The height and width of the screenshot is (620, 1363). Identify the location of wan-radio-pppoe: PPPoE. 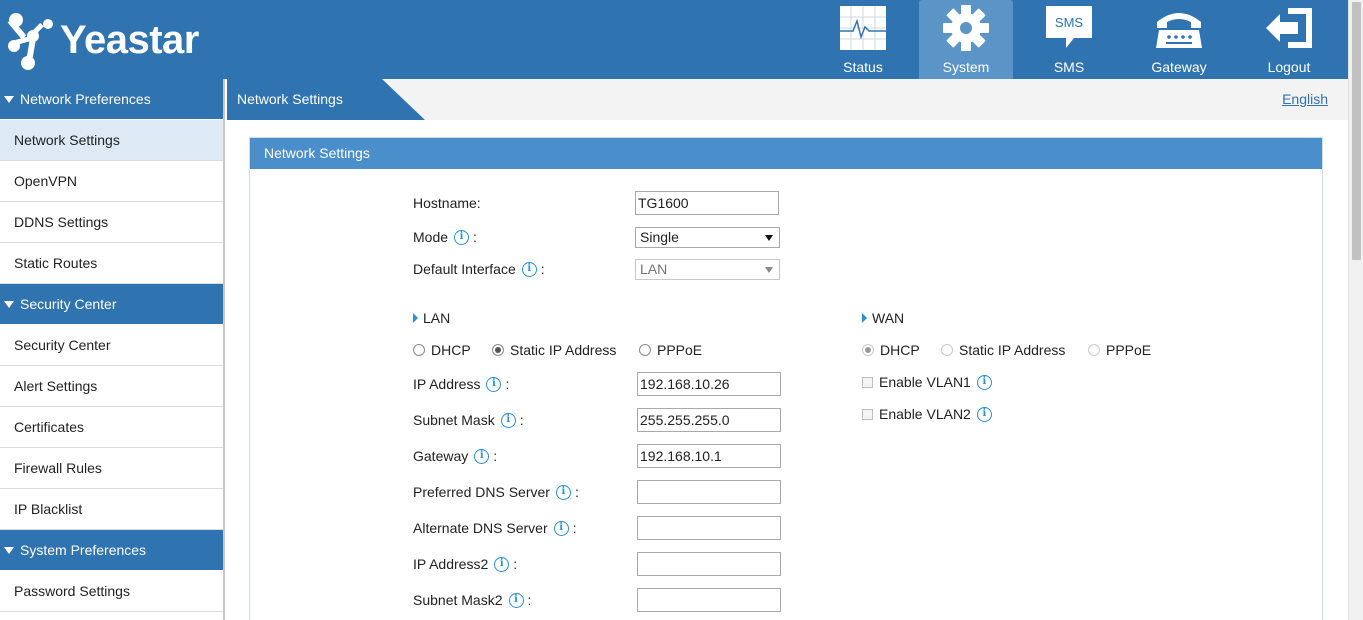
(1119, 350).